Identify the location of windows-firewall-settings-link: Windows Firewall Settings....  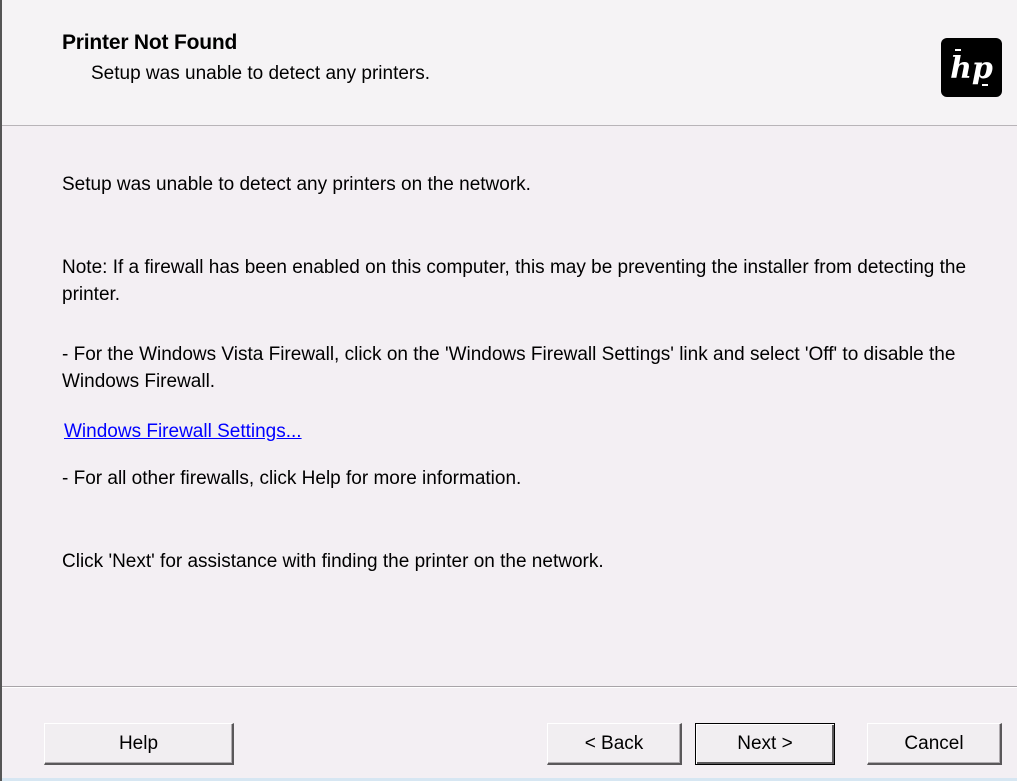
(183, 431).